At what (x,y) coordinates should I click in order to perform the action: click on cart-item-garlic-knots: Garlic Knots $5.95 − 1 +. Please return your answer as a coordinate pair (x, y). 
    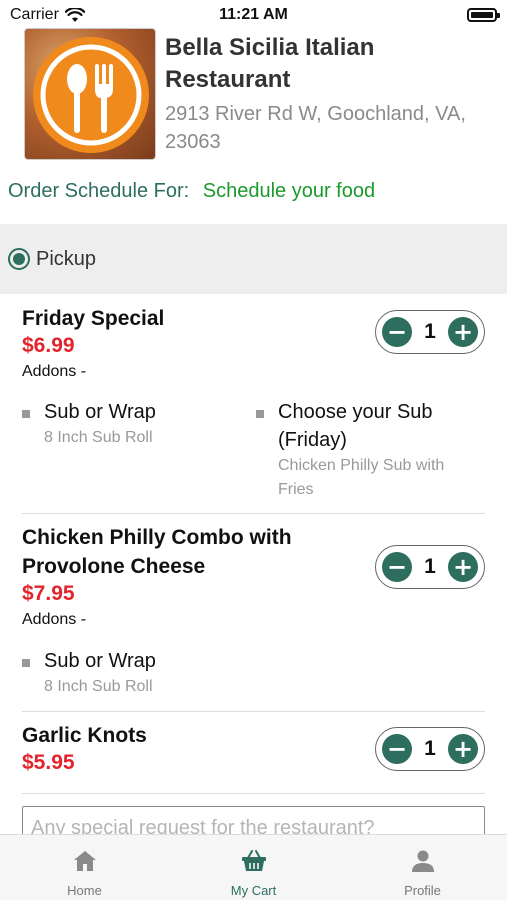
    Looking at the image, I should click on (253, 748).